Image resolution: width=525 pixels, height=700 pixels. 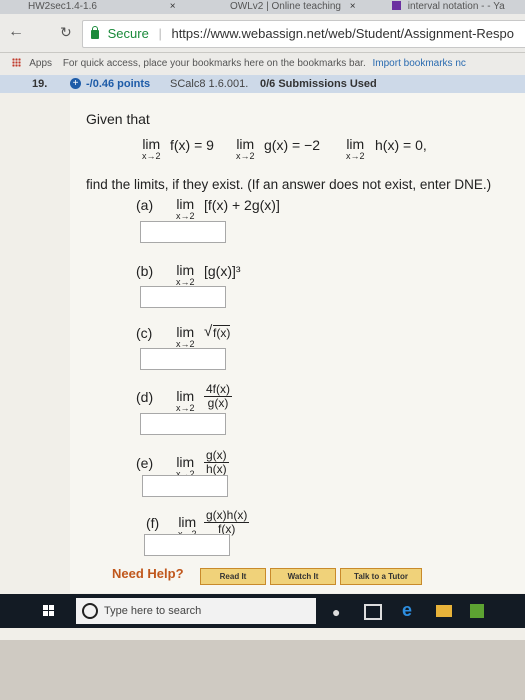 What do you see at coordinates (185, 208) in the screenshot?
I see `part-a-lim: lim x→2` at bounding box center [185, 208].